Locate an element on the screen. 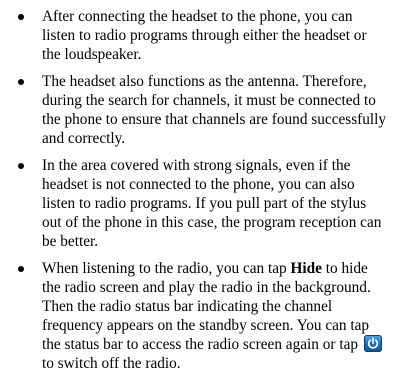  hide-keyword: Hide is located at coordinates (306, 268).